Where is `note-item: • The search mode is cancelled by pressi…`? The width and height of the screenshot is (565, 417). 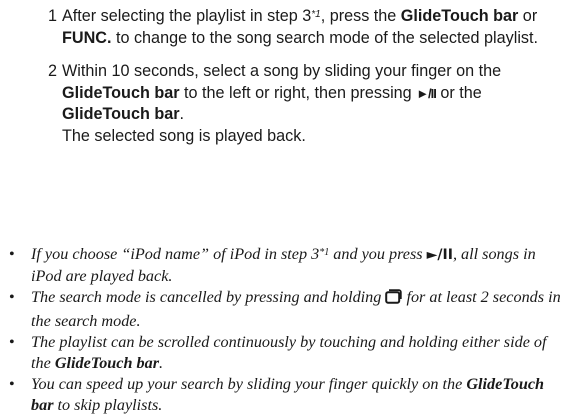 note-item: • The search mode is cancelled by pressi… is located at coordinates (284, 309).